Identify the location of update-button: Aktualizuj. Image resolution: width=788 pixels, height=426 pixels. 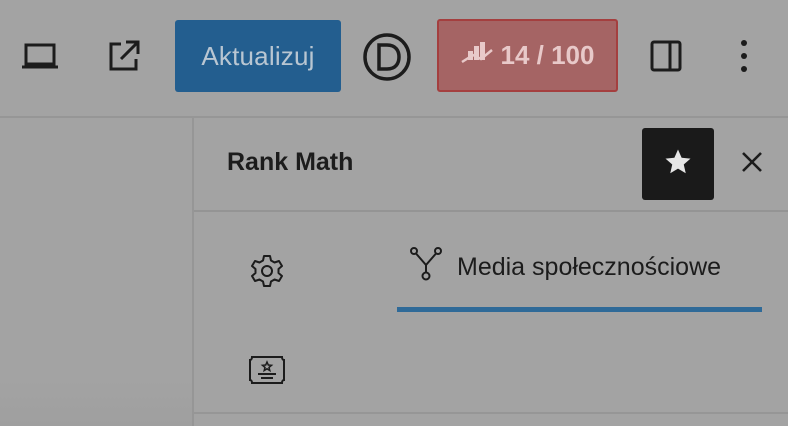
(258, 56).